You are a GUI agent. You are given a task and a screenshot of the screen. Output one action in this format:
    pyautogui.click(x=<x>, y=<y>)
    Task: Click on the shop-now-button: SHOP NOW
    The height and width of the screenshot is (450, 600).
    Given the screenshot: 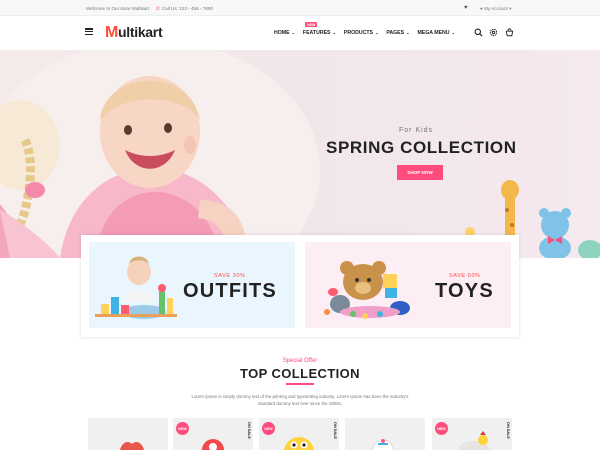 What is the action you would take?
    pyautogui.click(x=420, y=172)
    